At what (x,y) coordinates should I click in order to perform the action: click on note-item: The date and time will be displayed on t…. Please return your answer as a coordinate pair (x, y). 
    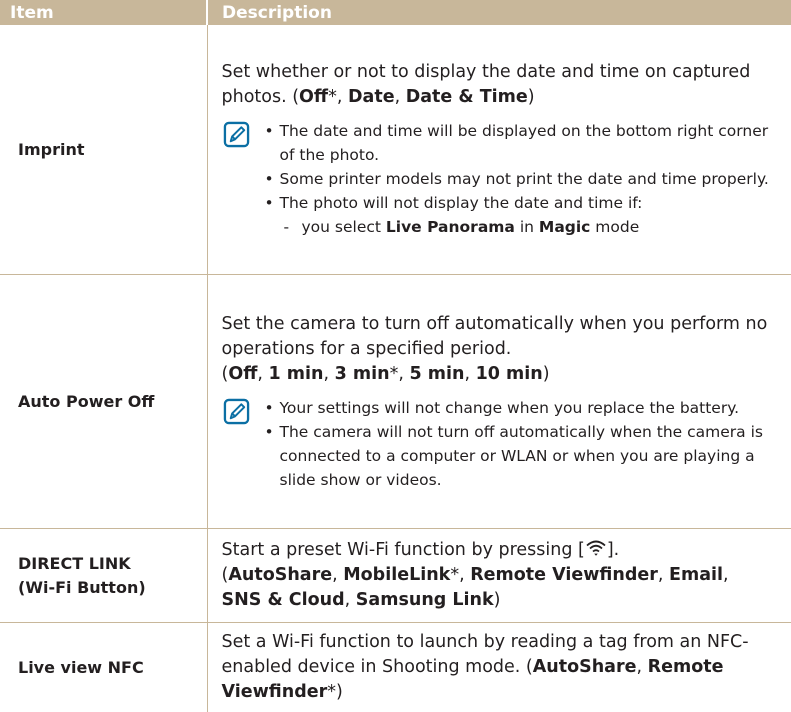
    Looking at the image, I should click on (521, 143).